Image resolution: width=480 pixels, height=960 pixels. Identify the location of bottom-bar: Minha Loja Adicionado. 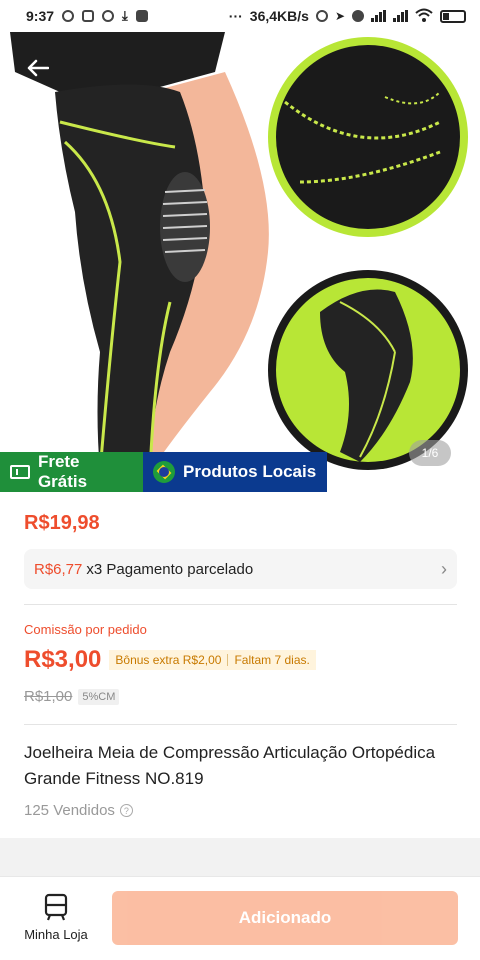
(240, 918).